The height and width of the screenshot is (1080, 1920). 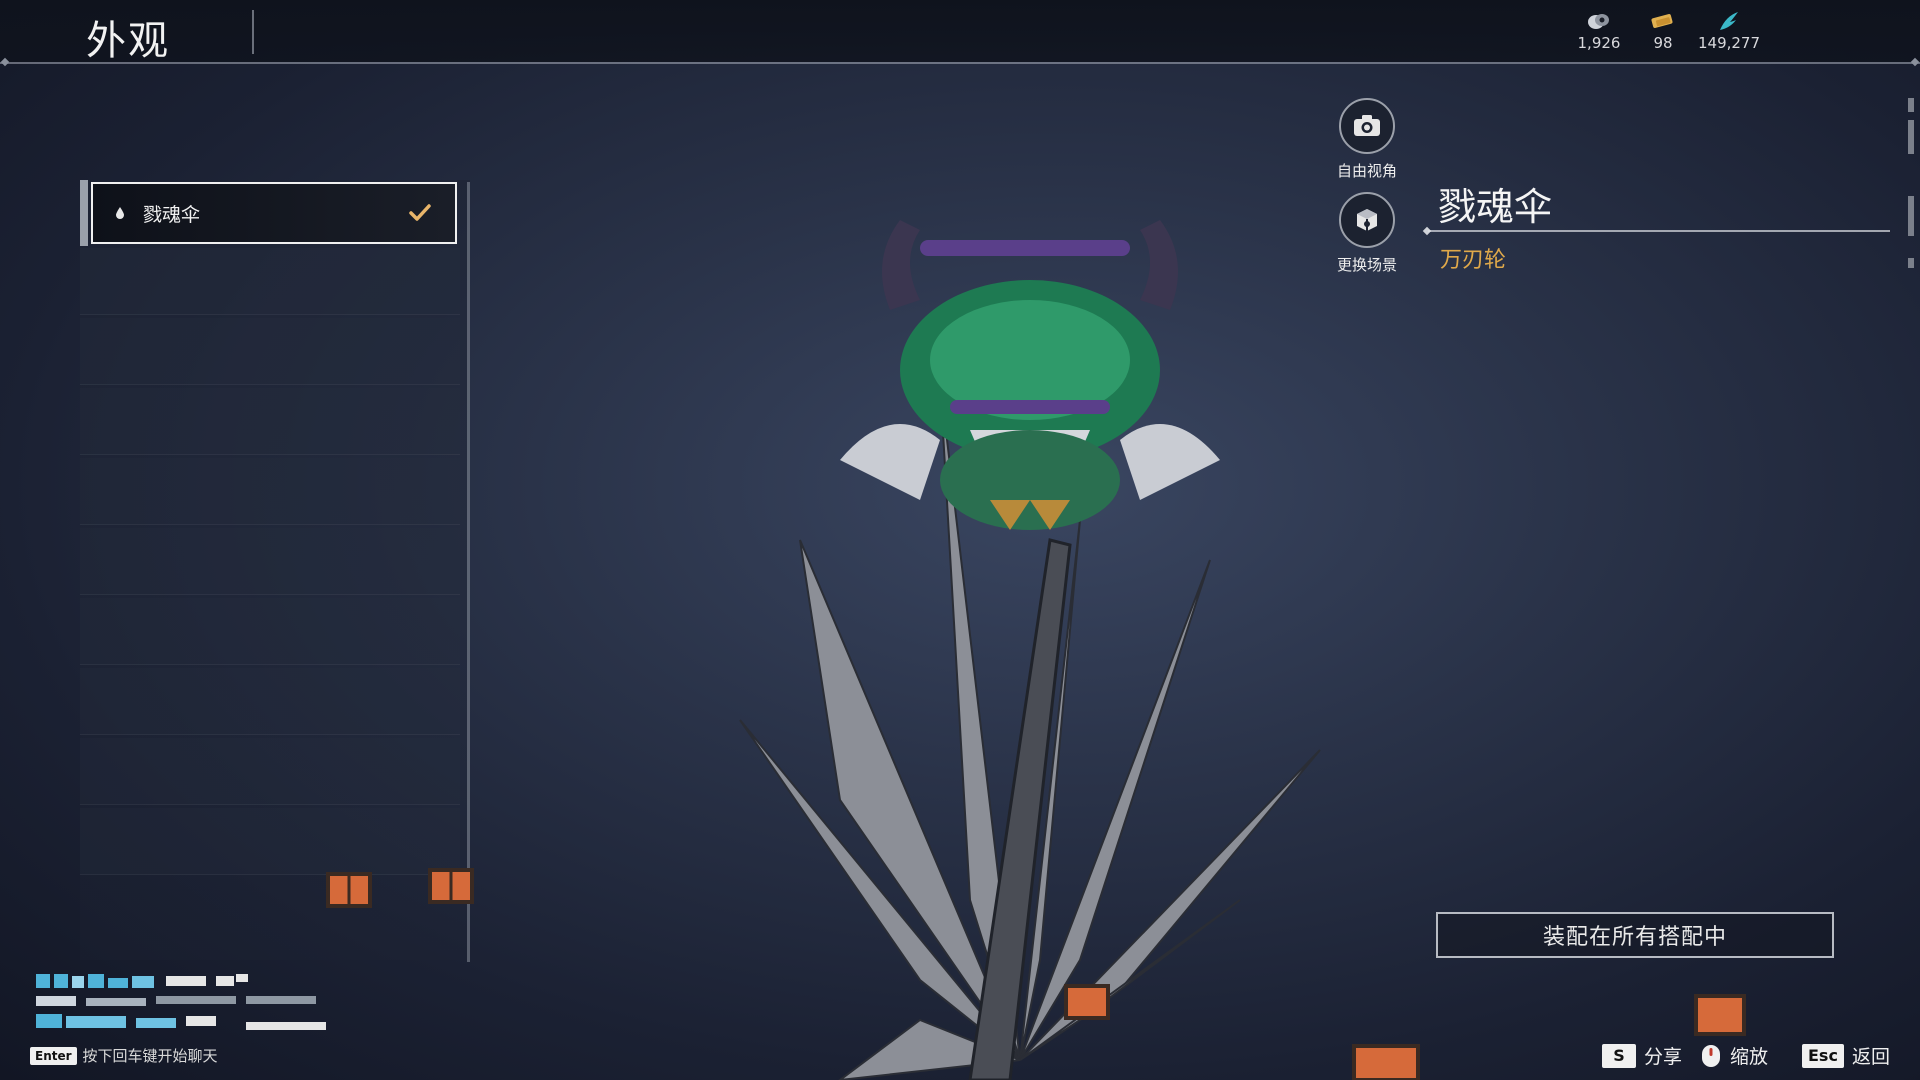 I want to click on currency-feathers-value: 149,277, so click(x=1729, y=43).